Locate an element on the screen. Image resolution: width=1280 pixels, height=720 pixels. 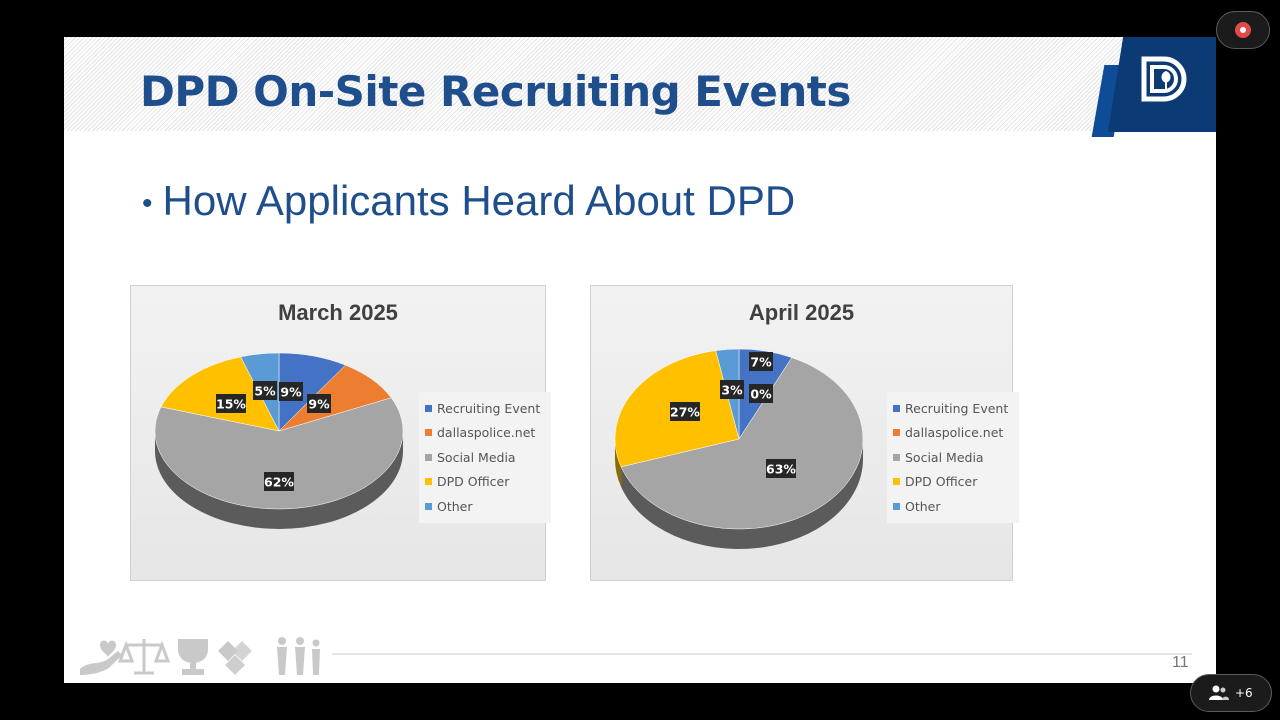
footer-values-icons is located at coordinates (200, 656).